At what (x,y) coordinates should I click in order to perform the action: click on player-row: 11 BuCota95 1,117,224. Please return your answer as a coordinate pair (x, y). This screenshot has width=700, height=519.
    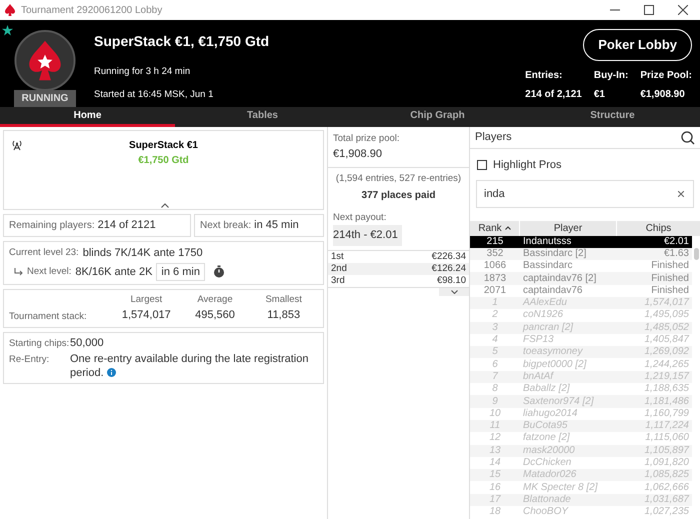
    Looking at the image, I should click on (581, 426).